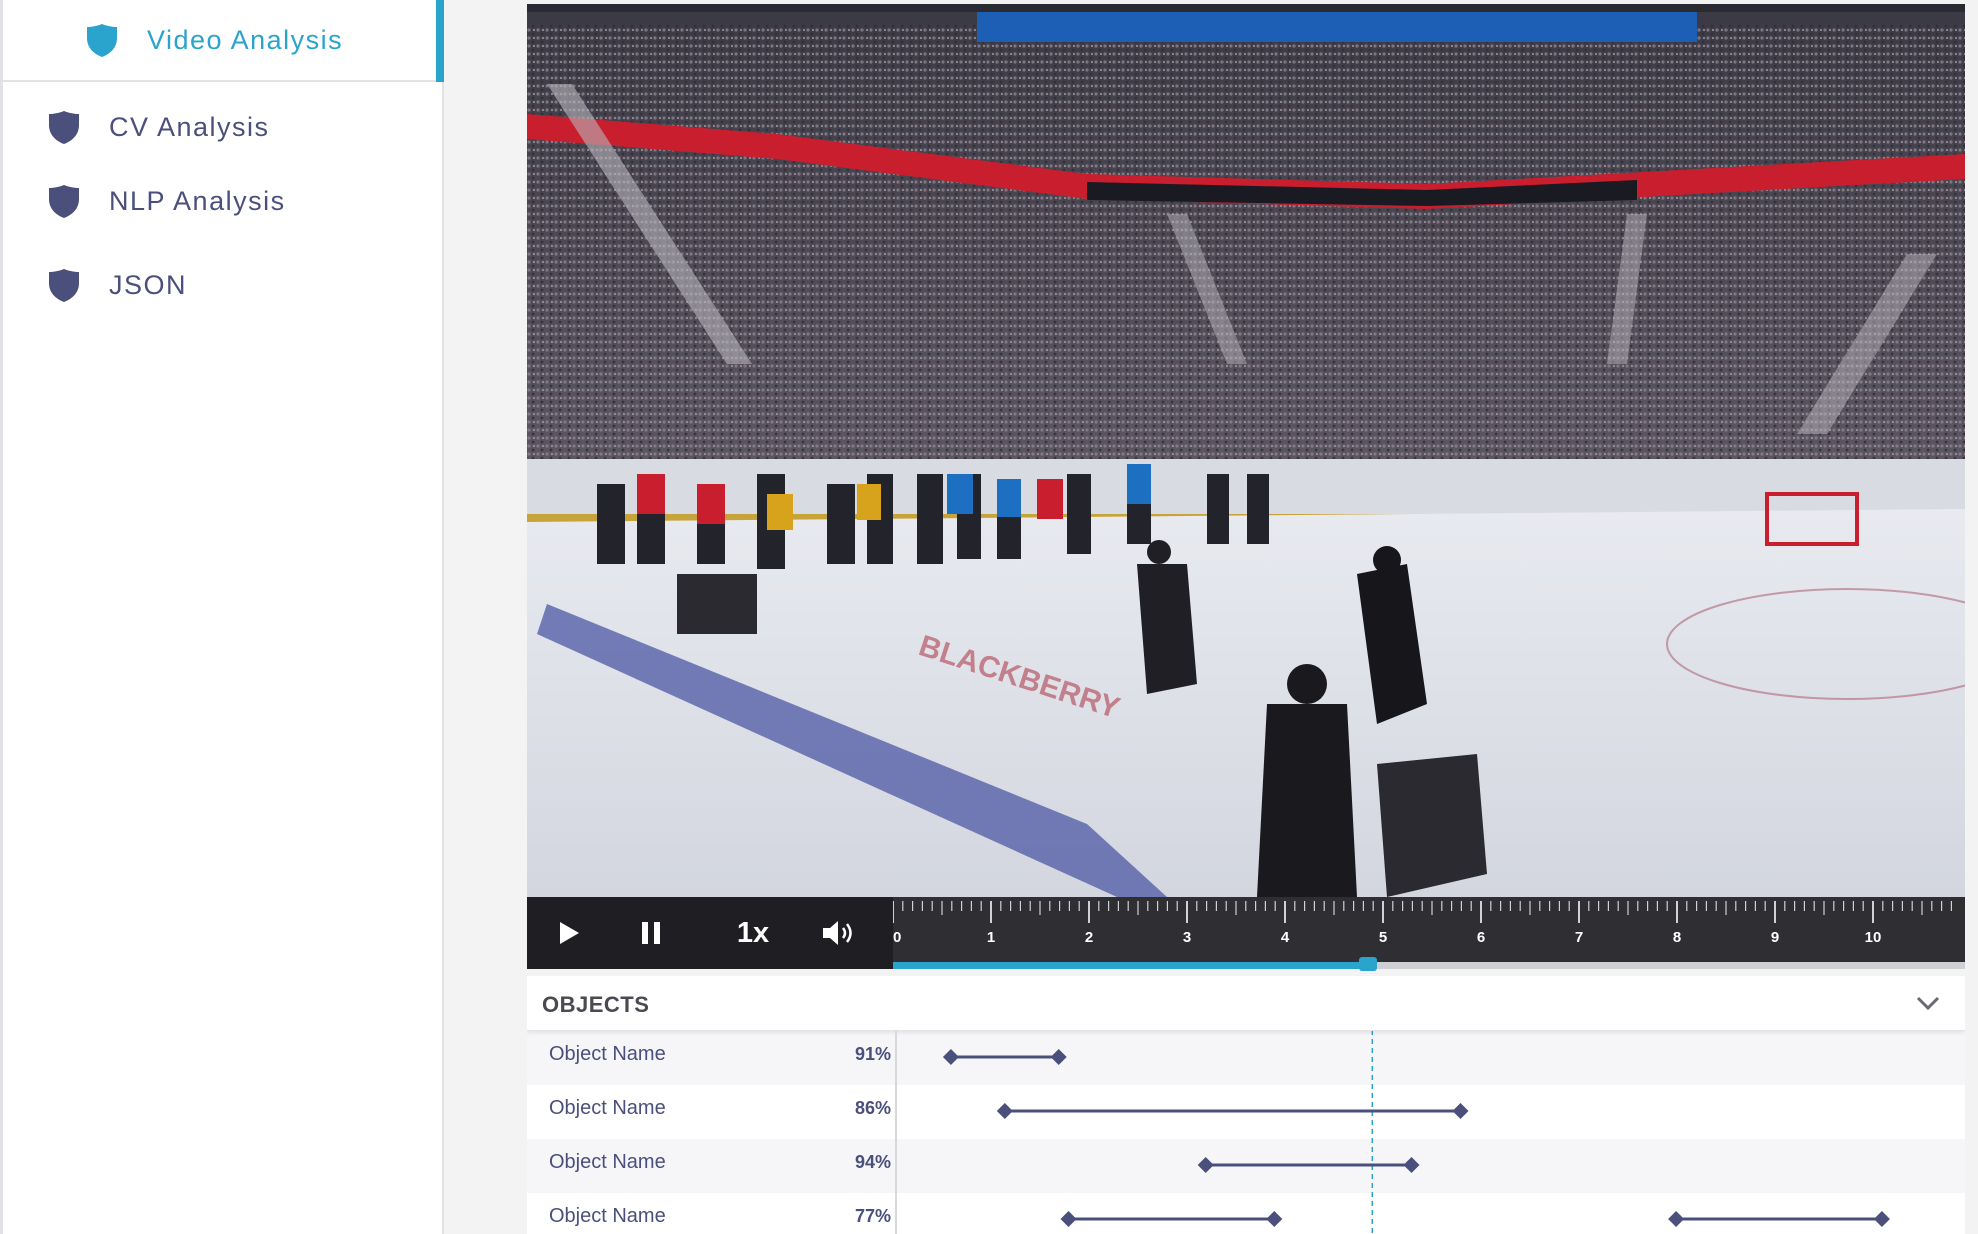 The height and width of the screenshot is (1234, 1978). I want to click on timeline-tick-label: 1, so click(991, 937).